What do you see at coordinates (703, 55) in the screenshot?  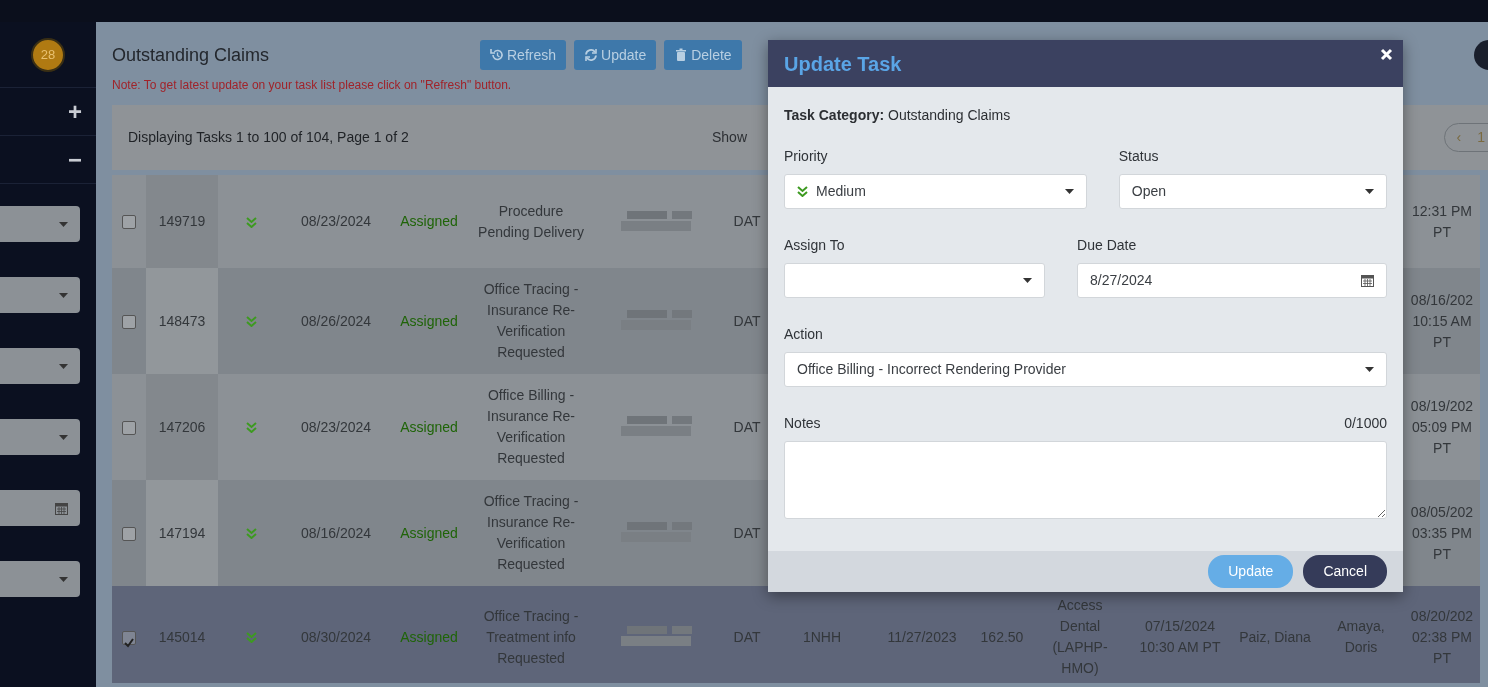 I see `delete-button: Delete` at bounding box center [703, 55].